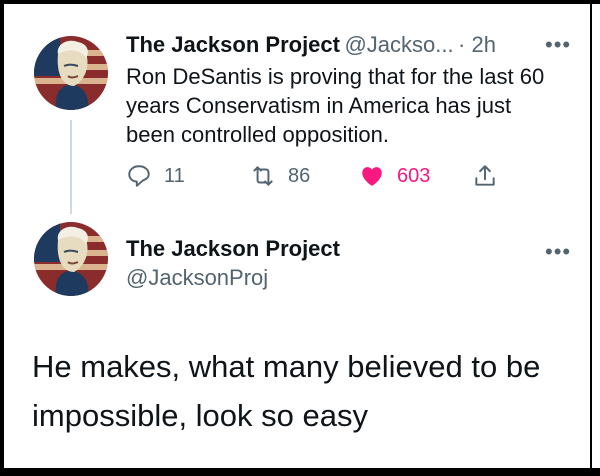  Describe the element at coordinates (71, 167) in the screenshot. I see `thread-connector-line` at that location.